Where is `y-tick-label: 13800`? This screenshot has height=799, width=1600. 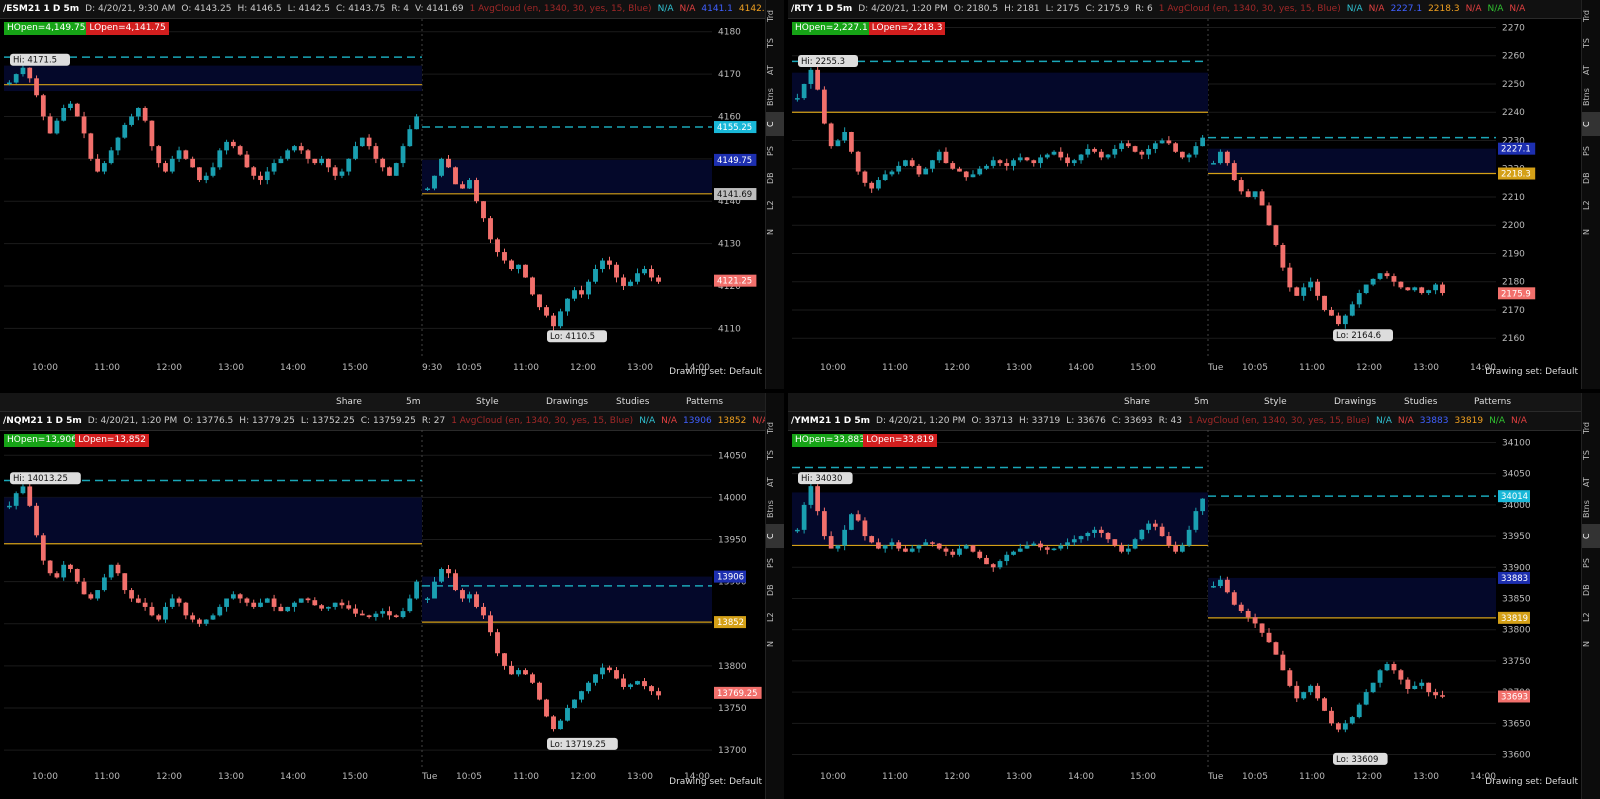 y-tick-label: 13800 is located at coordinates (732, 667).